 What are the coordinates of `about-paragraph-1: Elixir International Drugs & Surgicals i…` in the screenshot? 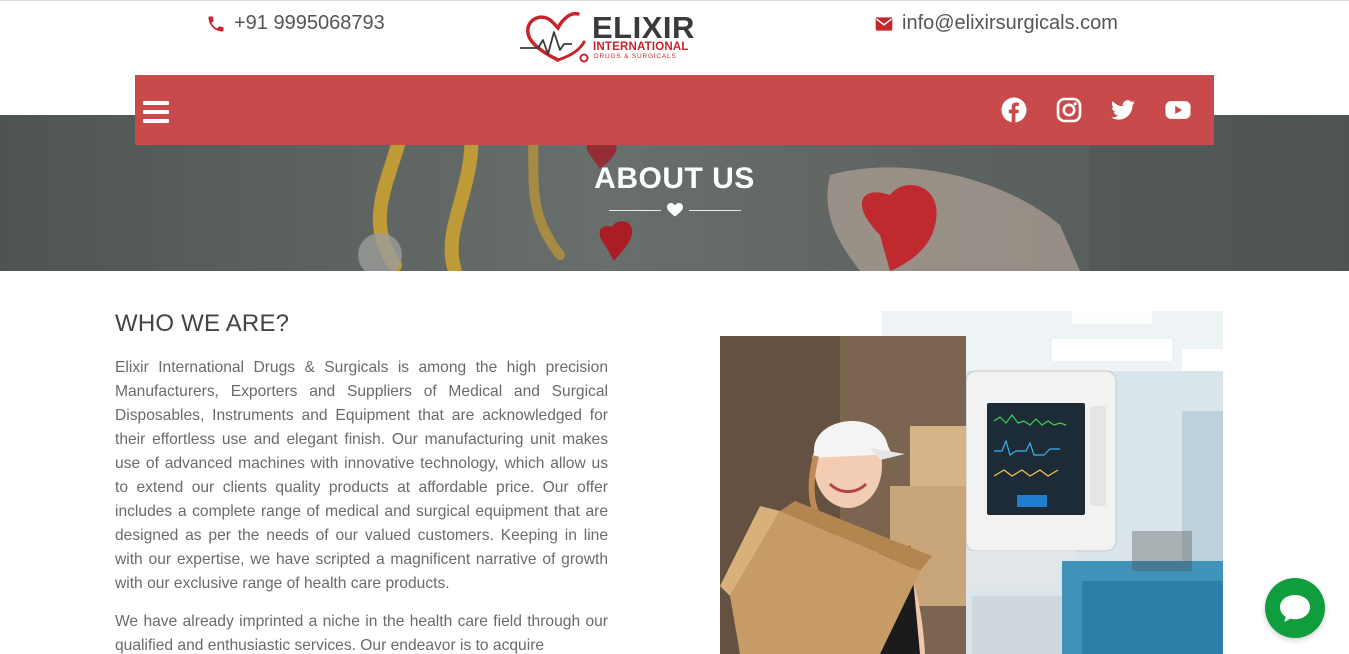 It's located at (361, 475).